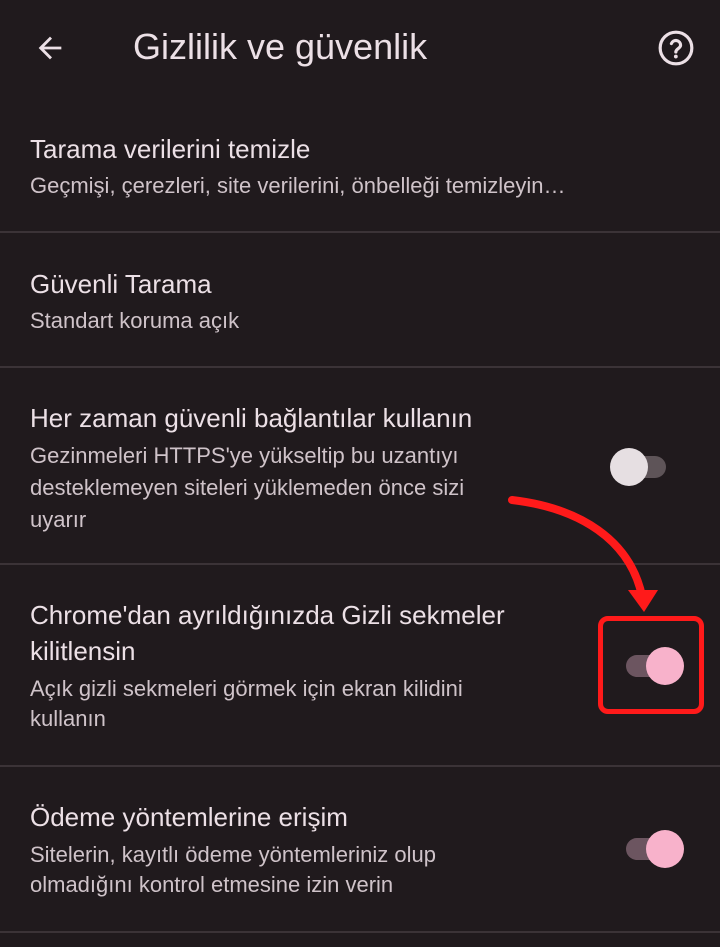 Image resolution: width=720 pixels, height=947 pixels. Describe the element at coordinates (135, 320) in the screenshot. I see `setting-subtitle: Standart koruma açık` at that location.